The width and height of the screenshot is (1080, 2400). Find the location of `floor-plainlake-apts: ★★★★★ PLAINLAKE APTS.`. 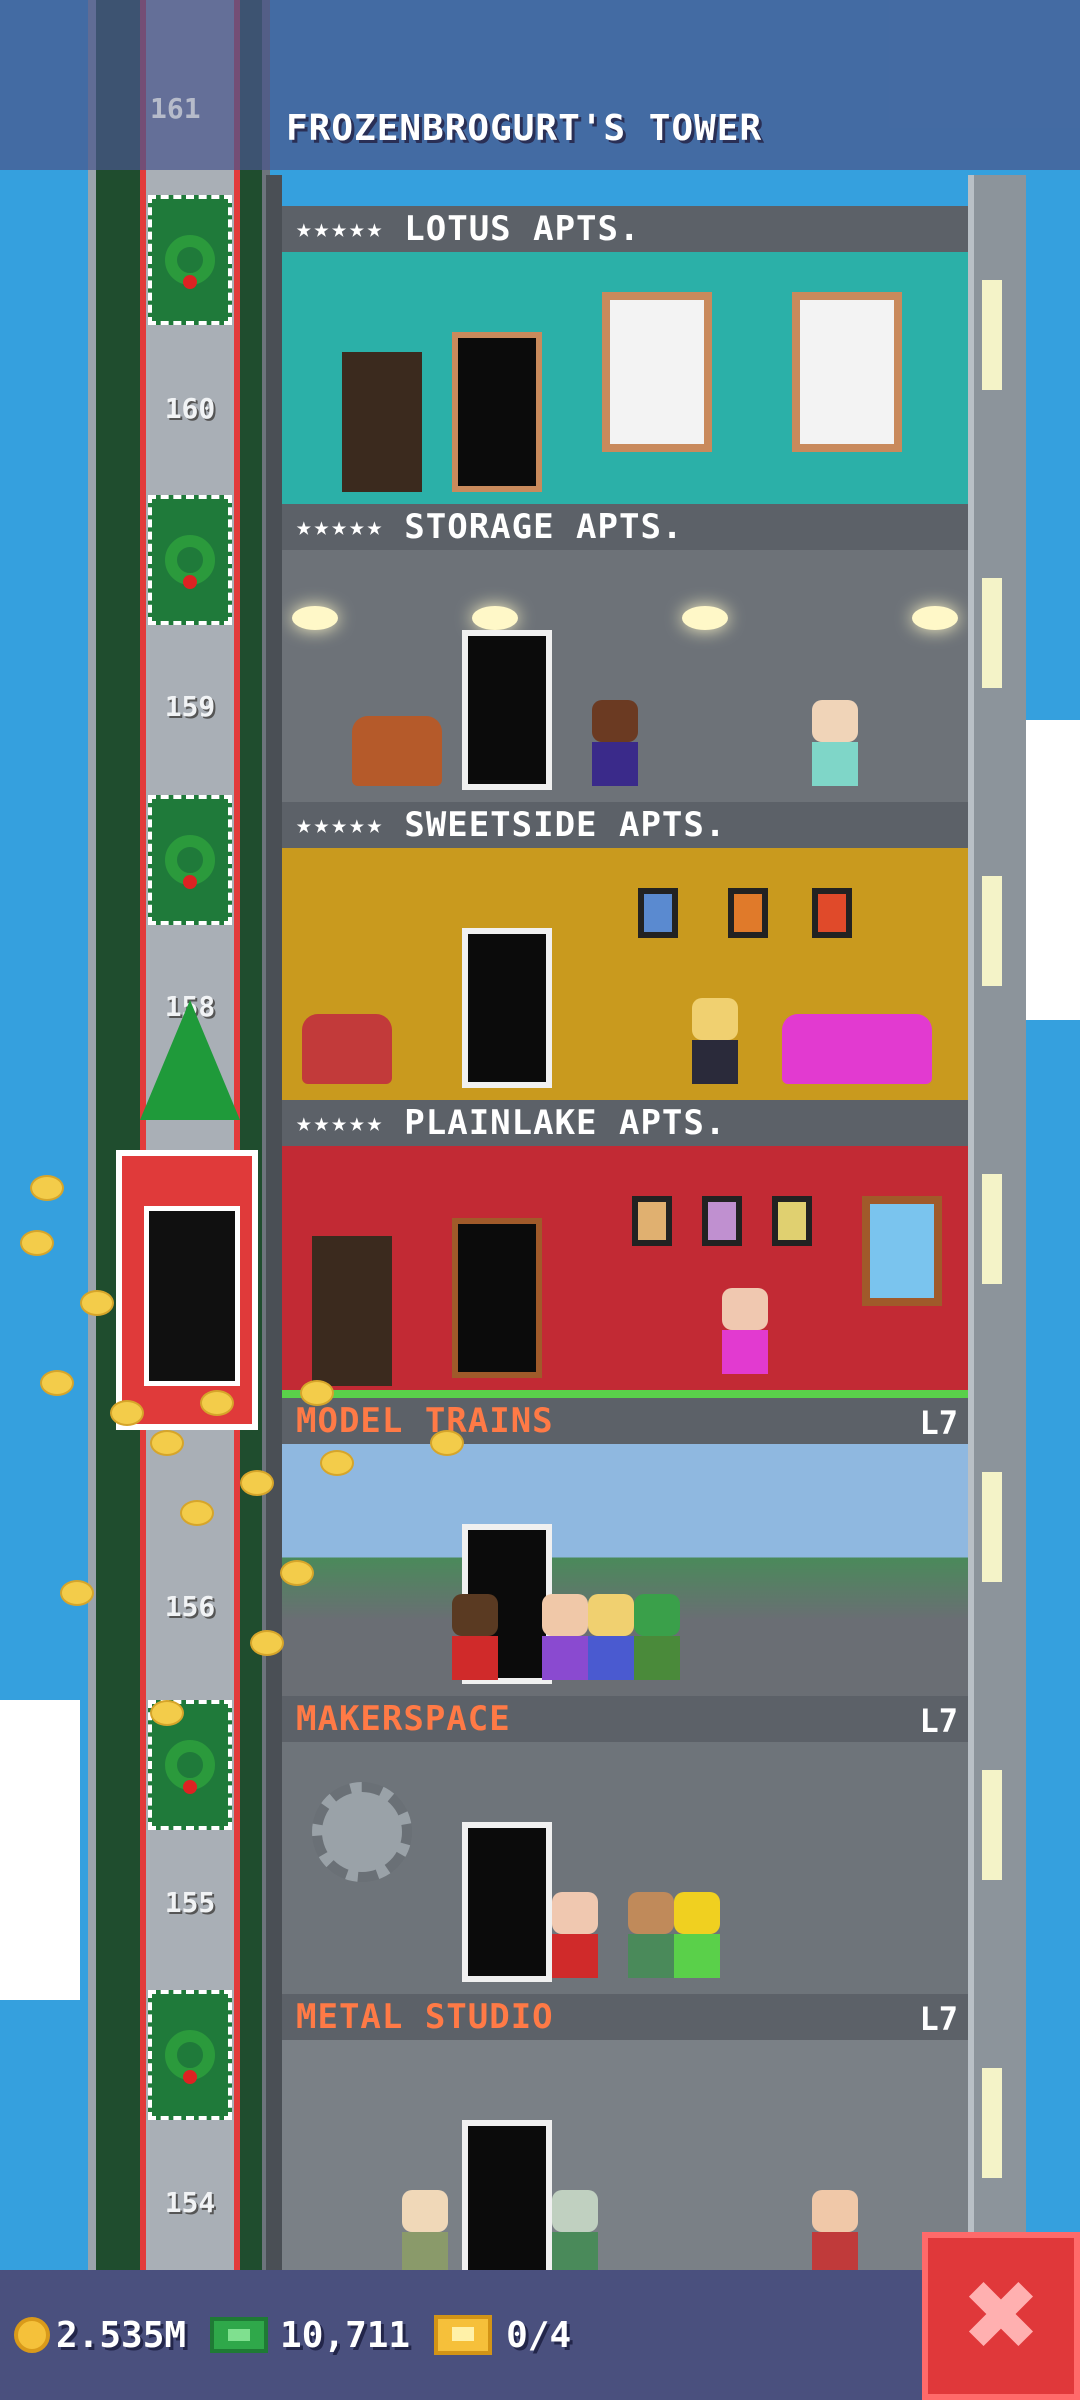

floor-plainlake-apts: ★★★★★ PLAINLAKE APTS. is located at coordinates (625, 1249).